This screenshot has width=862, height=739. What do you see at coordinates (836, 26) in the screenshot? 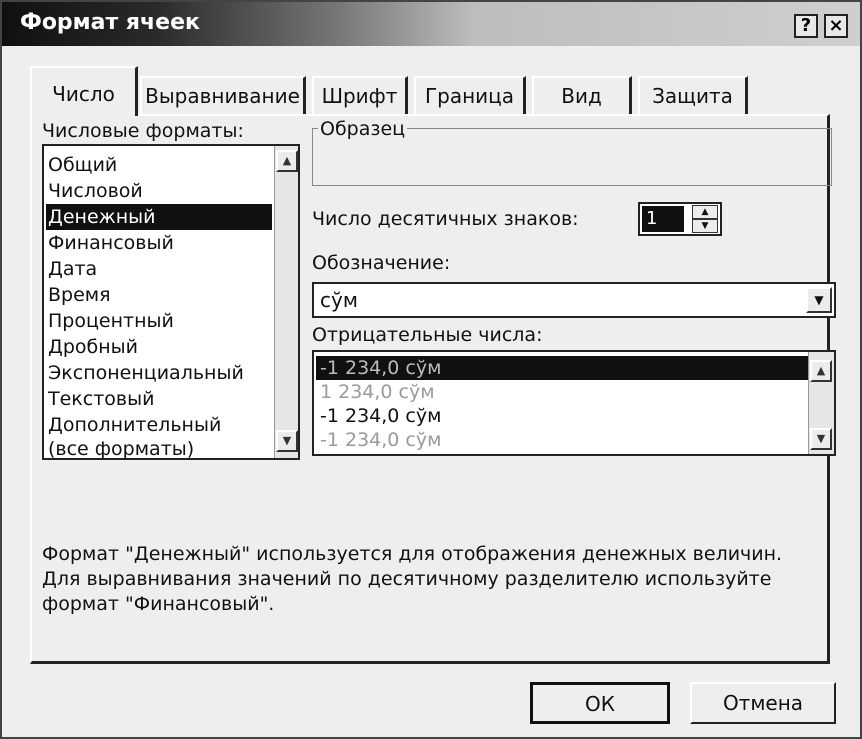
I see `close-button: ×` at bounding box center [836, 26].